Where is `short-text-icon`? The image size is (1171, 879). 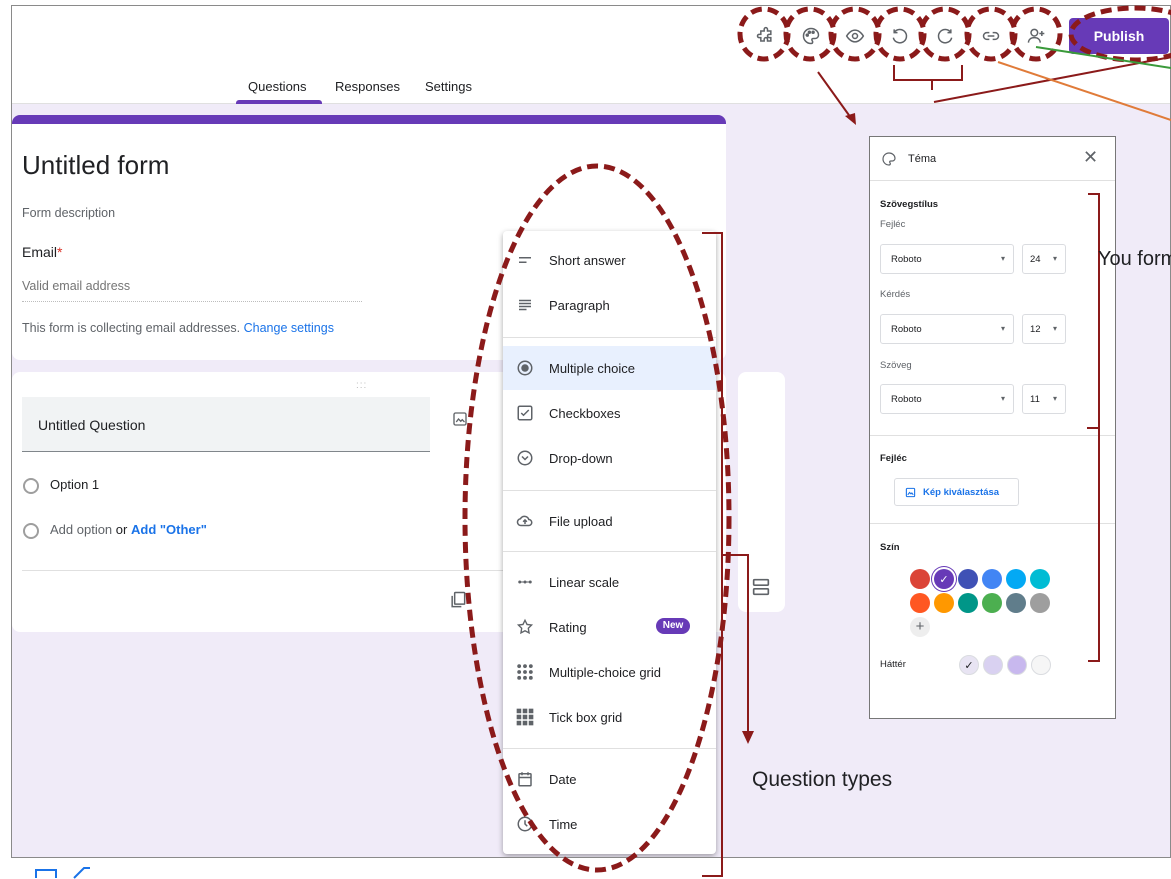
short-text-icon is located at coordinates (525, 260).